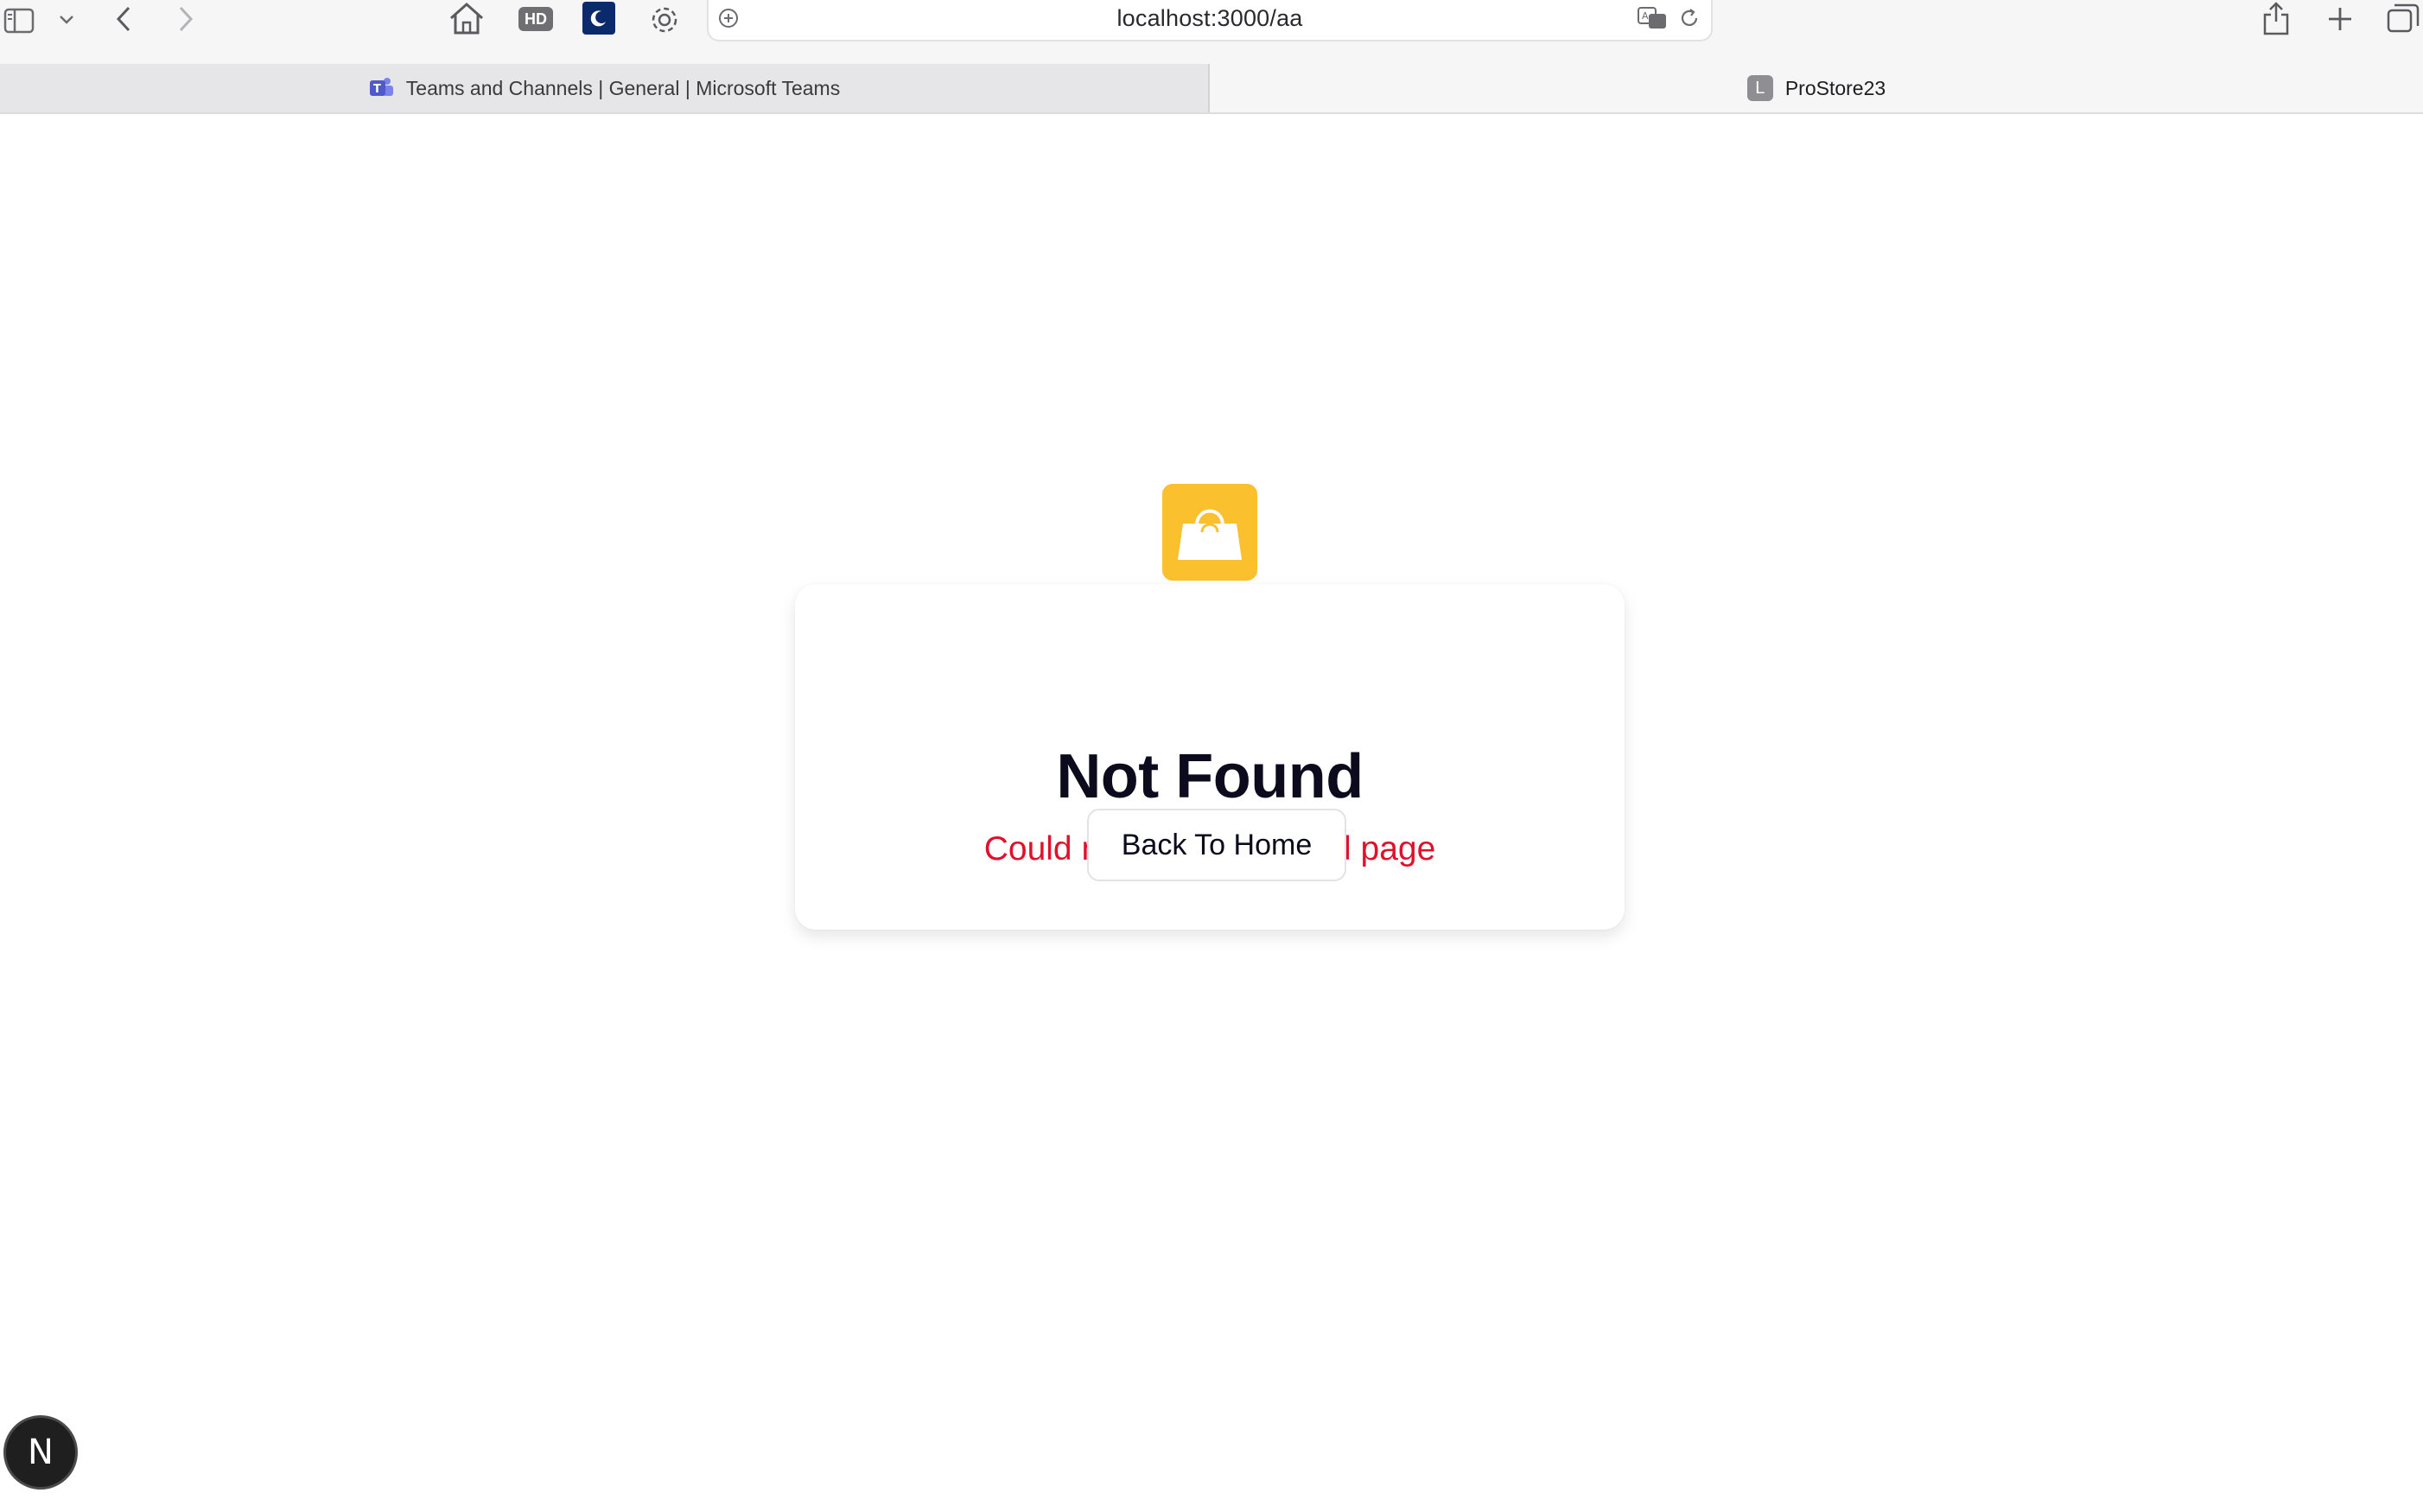 Image resolution: width=2423 pixels, height=1512 pixels. I want to click on nextjs-dev-badge: N, so click(40, 1452).